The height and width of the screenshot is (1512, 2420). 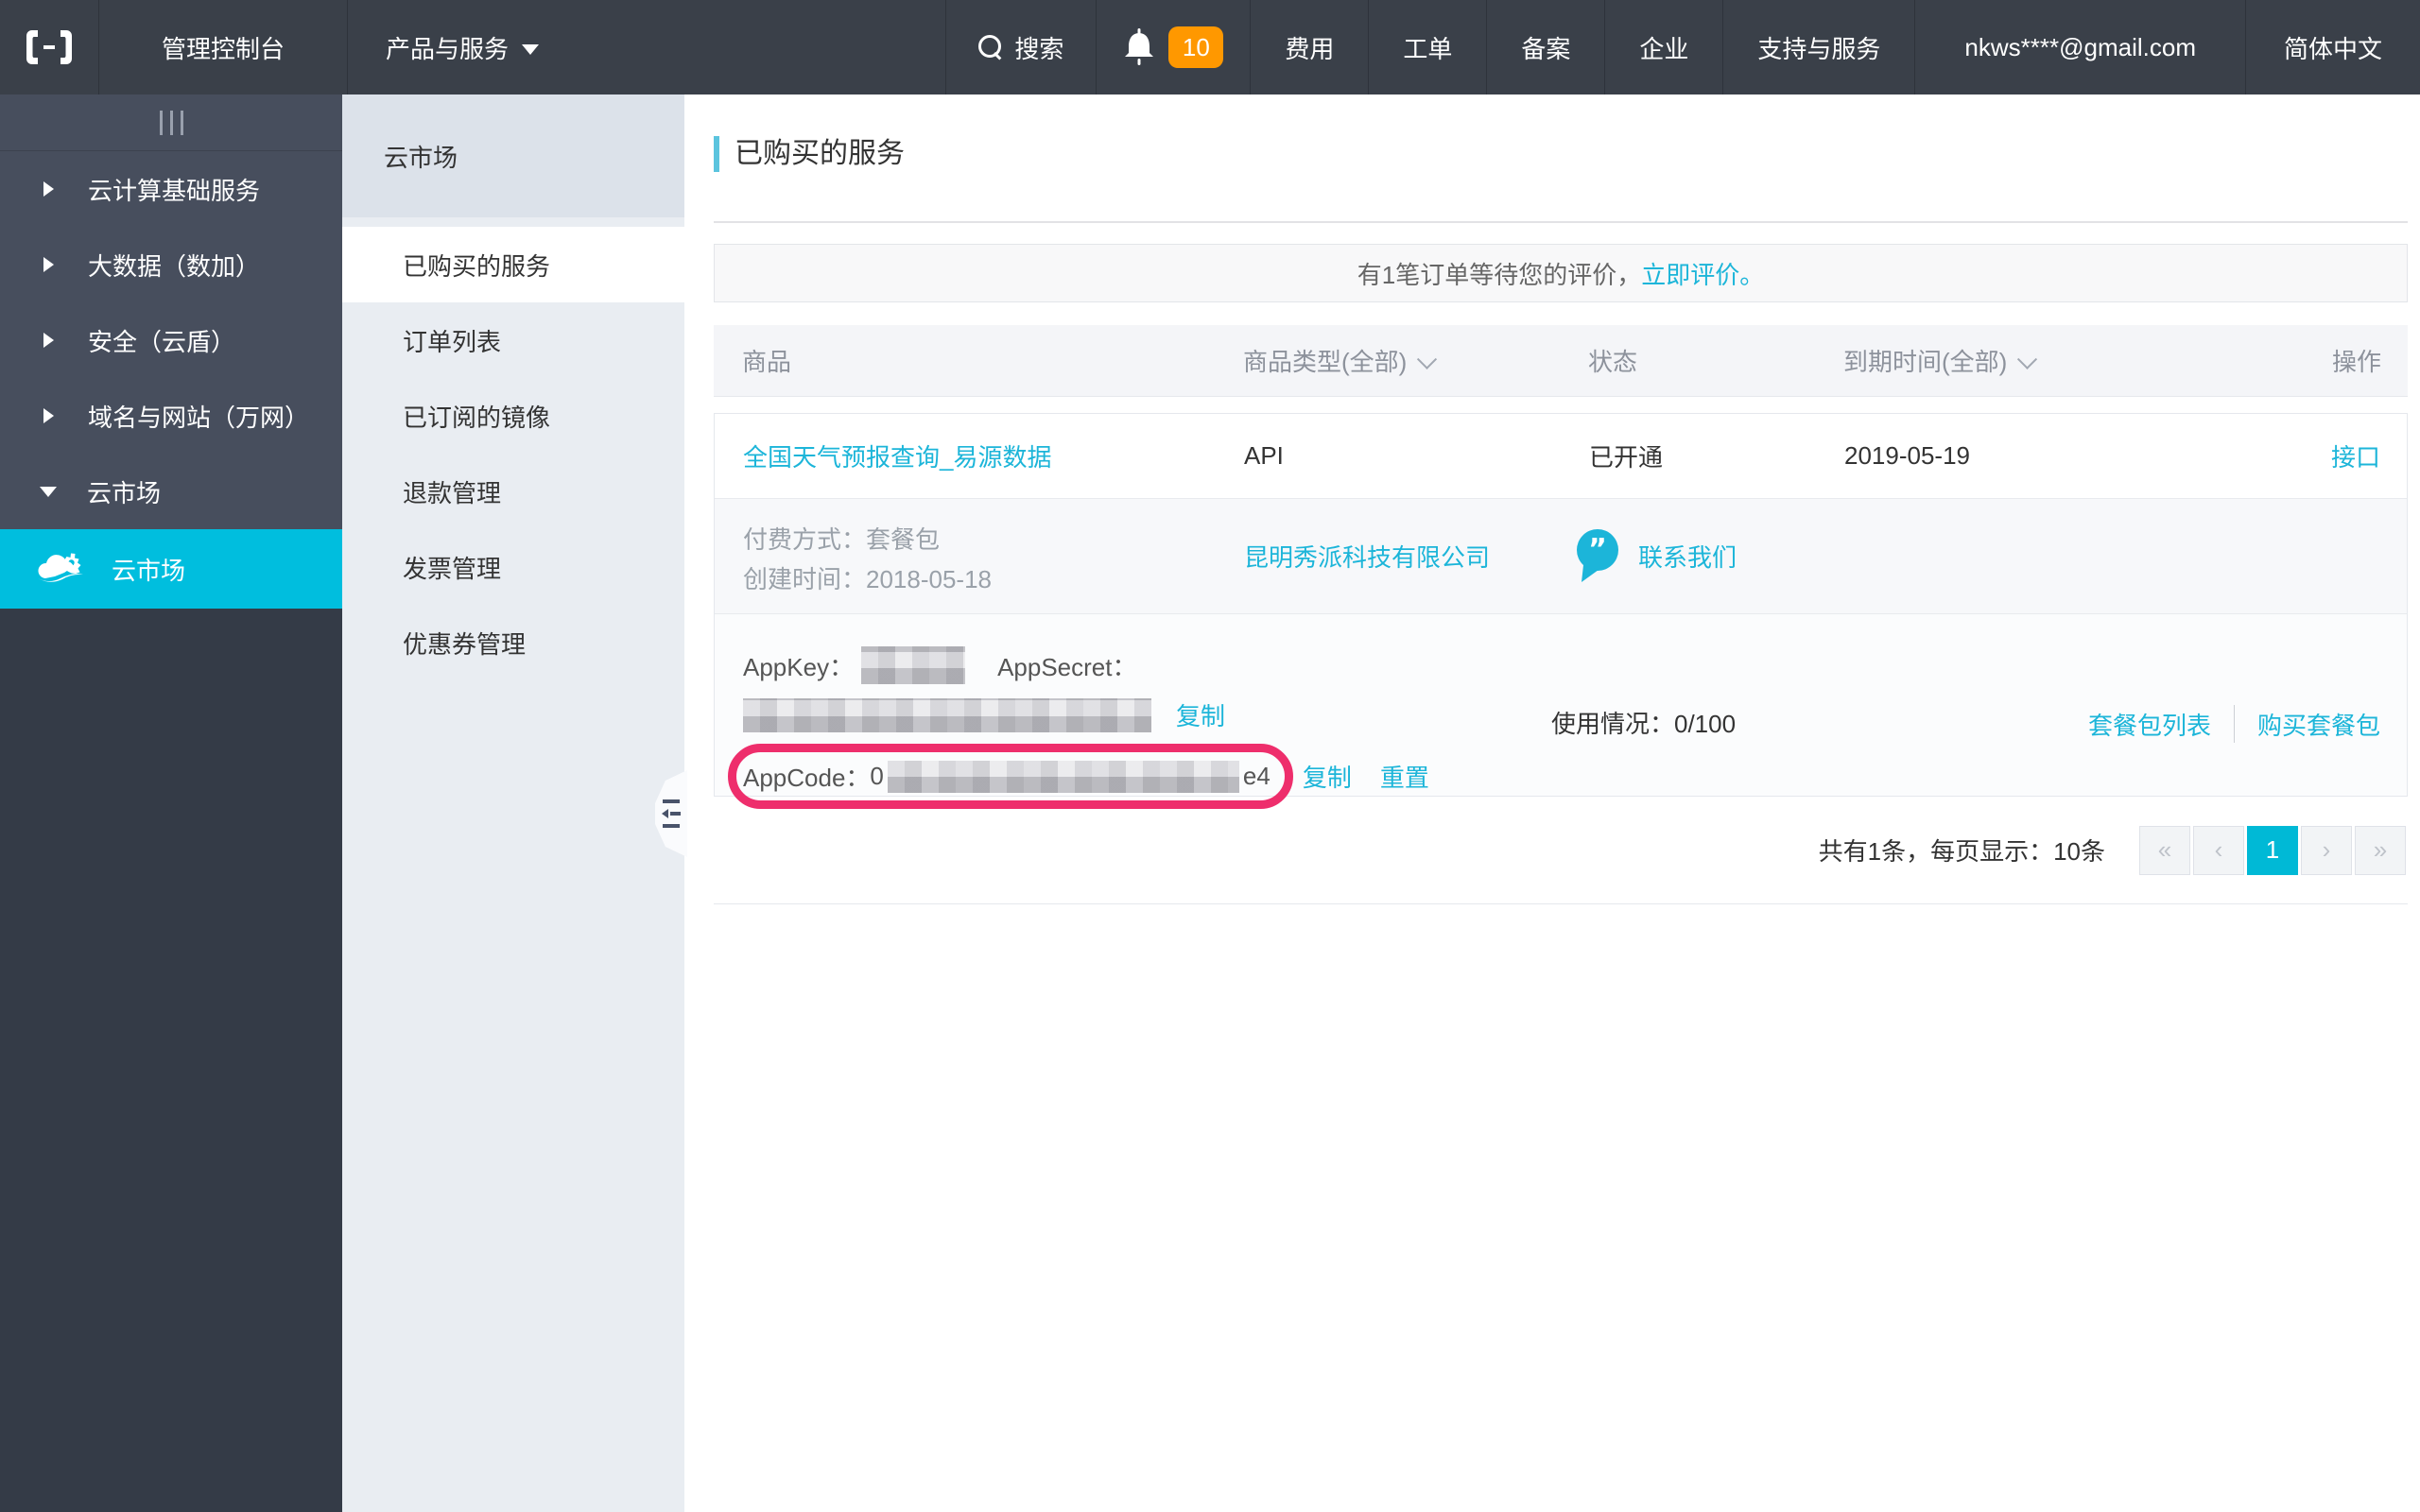 I want to click on language-label: 简体中文, so click(x=2332, y=48).